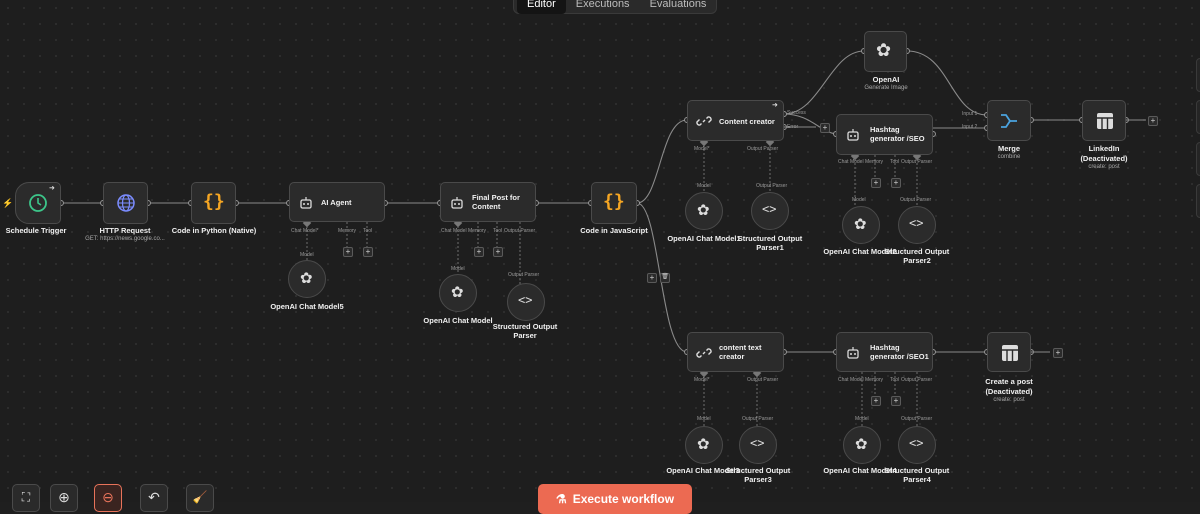 The height and width of the screenshot is (514, 1200). What do you see at coordinates (337, 202) in the screenshot?
I see `ai-agent-node: AI Agent` at bounding box center [337, 202].